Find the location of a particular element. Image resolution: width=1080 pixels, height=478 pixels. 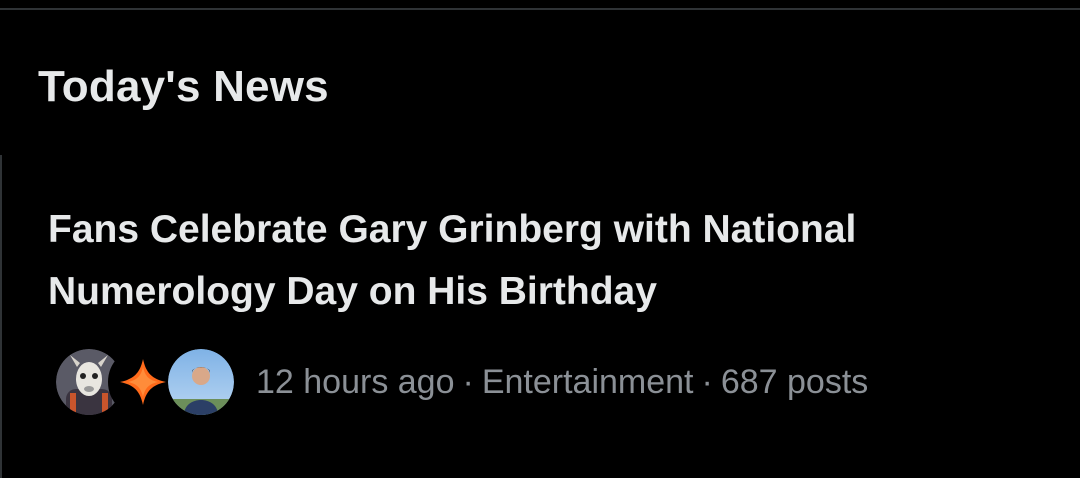

news-meta-row: 12 hours ago · Entertainment · 687 posts is located at coordinates (461, 382).